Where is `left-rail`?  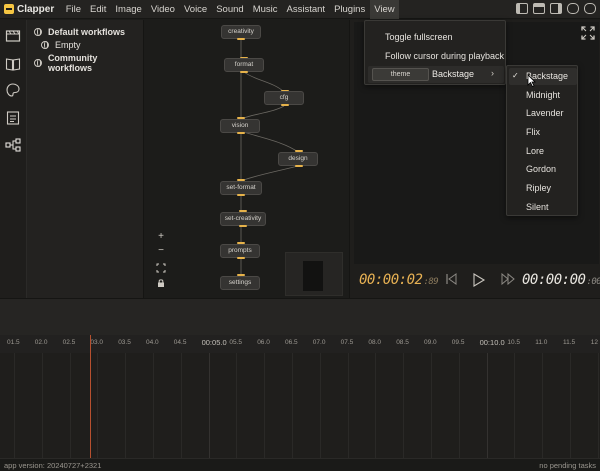 left-rail is located at coordinates (13, 159).